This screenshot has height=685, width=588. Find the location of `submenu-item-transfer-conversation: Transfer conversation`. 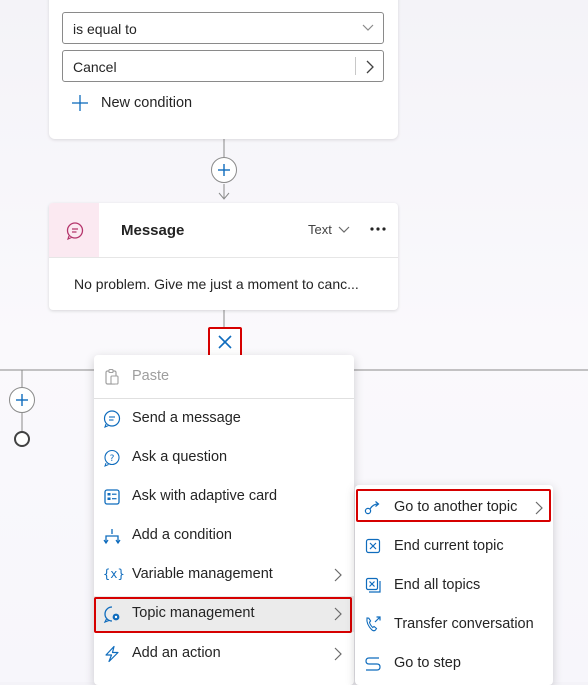

submenu-item-transfer-conversation: Transfer conversation is located at coordinates (454, 623).